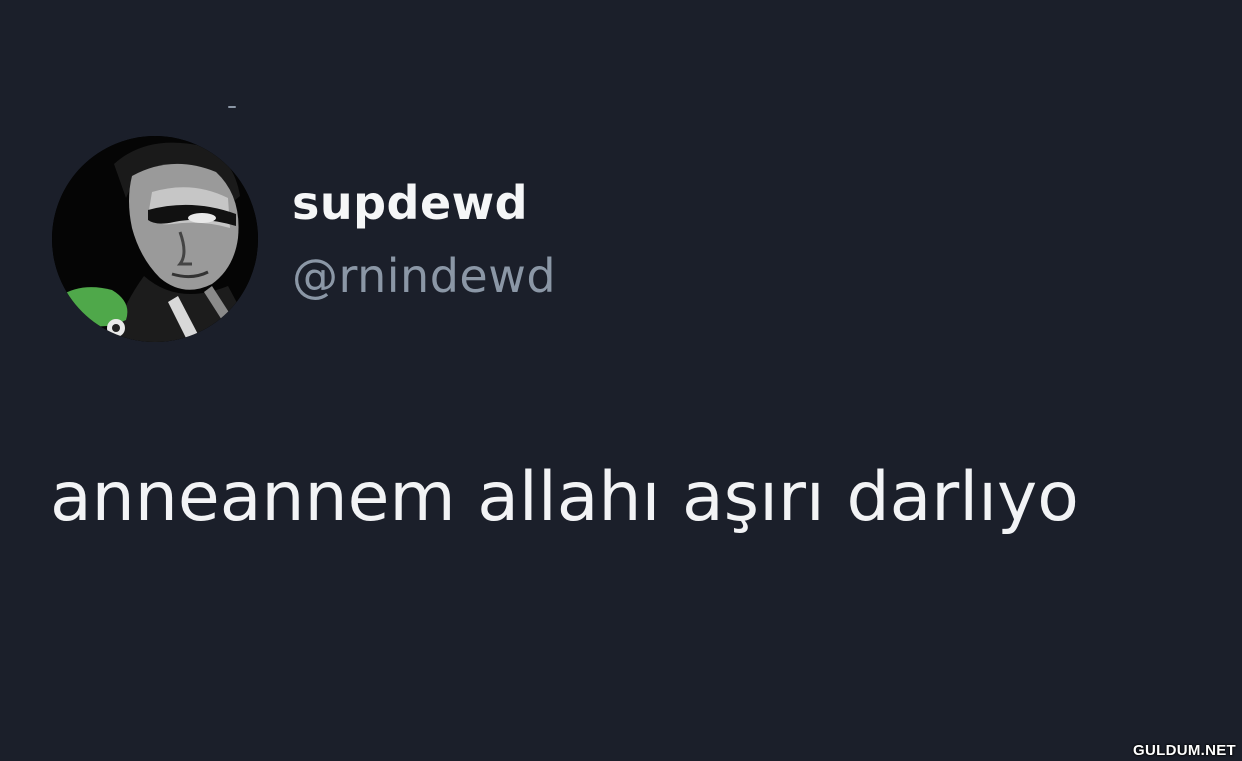 The width and height of the screenshot is (1242, 761). What do you see at coordinates (564, 497) in the screenshot?
I see `tweet-text: anneannem allahı aşırı darlıyo` at bounding box center [564, 497].